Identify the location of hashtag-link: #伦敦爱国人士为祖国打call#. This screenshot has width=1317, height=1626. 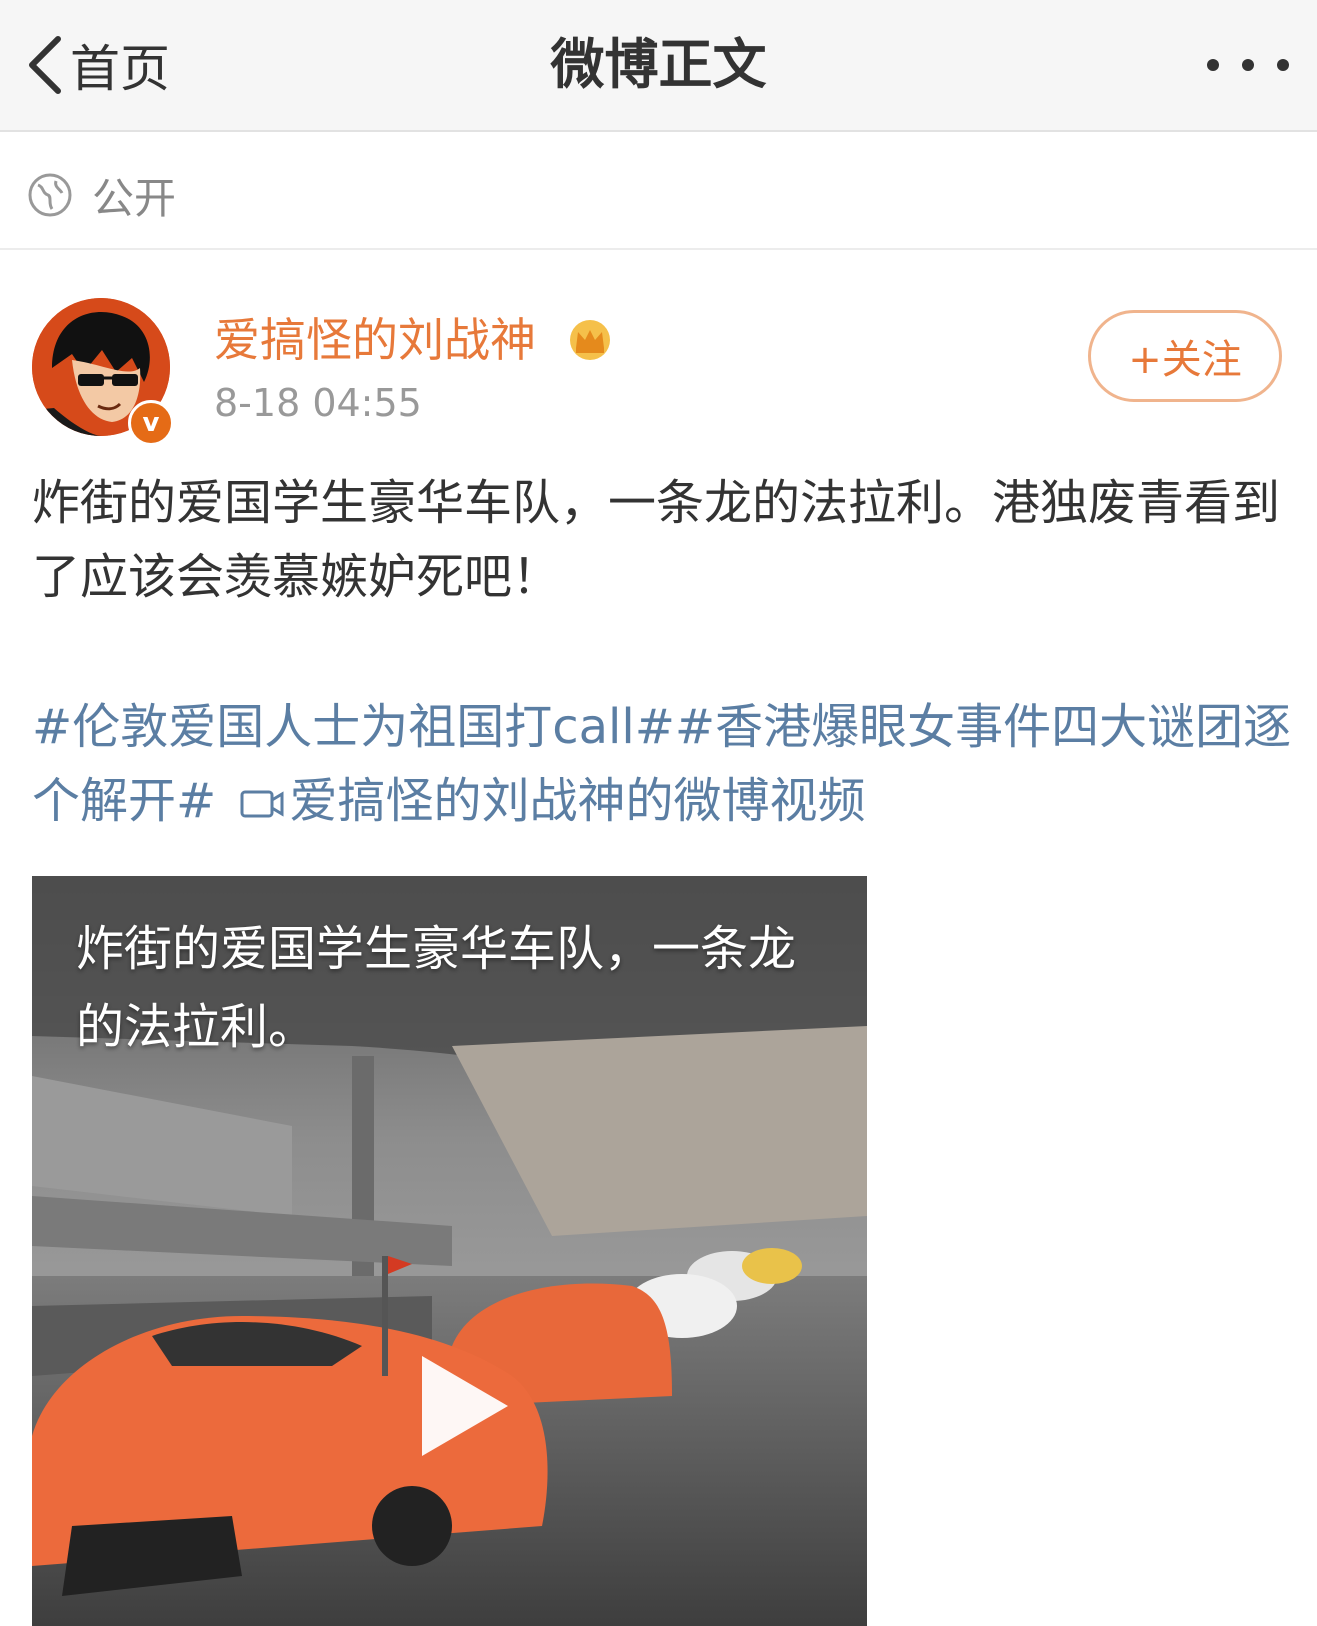
(353, 727).